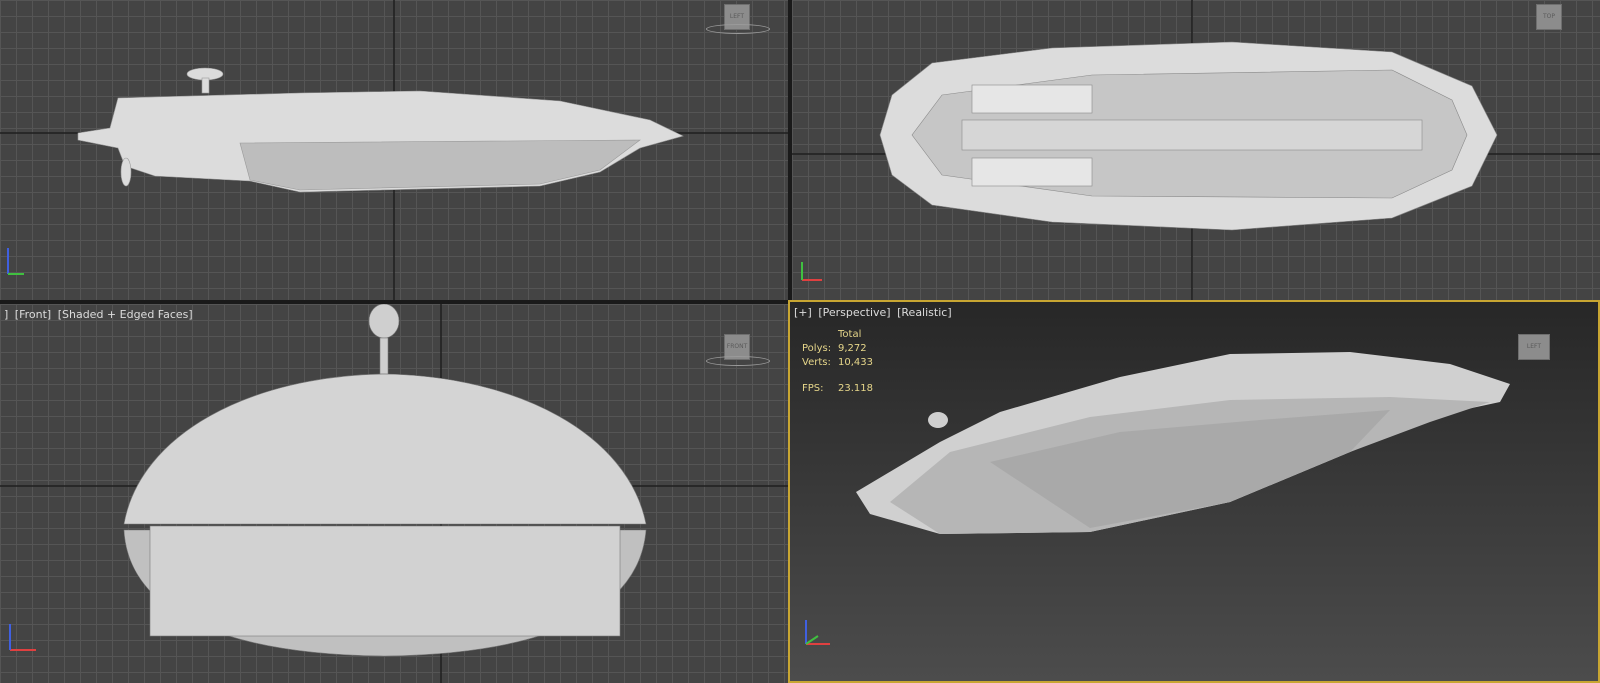 The height and width of the screenshot is (683, 1600). I want to click on stats-header: Total, so click(850, 334).